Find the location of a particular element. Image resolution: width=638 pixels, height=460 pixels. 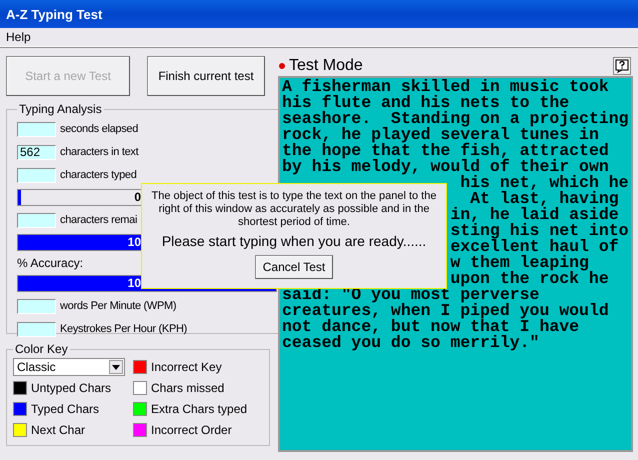

help-icon is located at coordinates (621, 66).